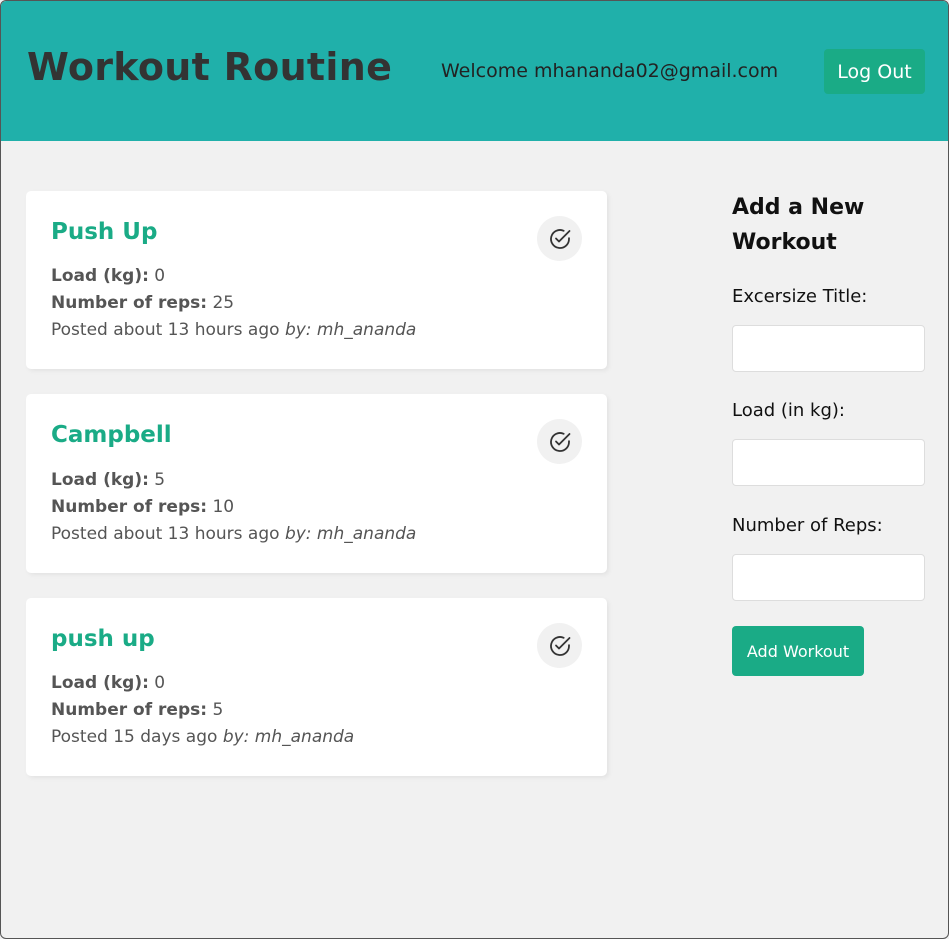 The width and height of the screenshot is (949, 939). Describe the element at coordinates (223, 507) in the screenshot. I see `reps-value: 10` at that location.